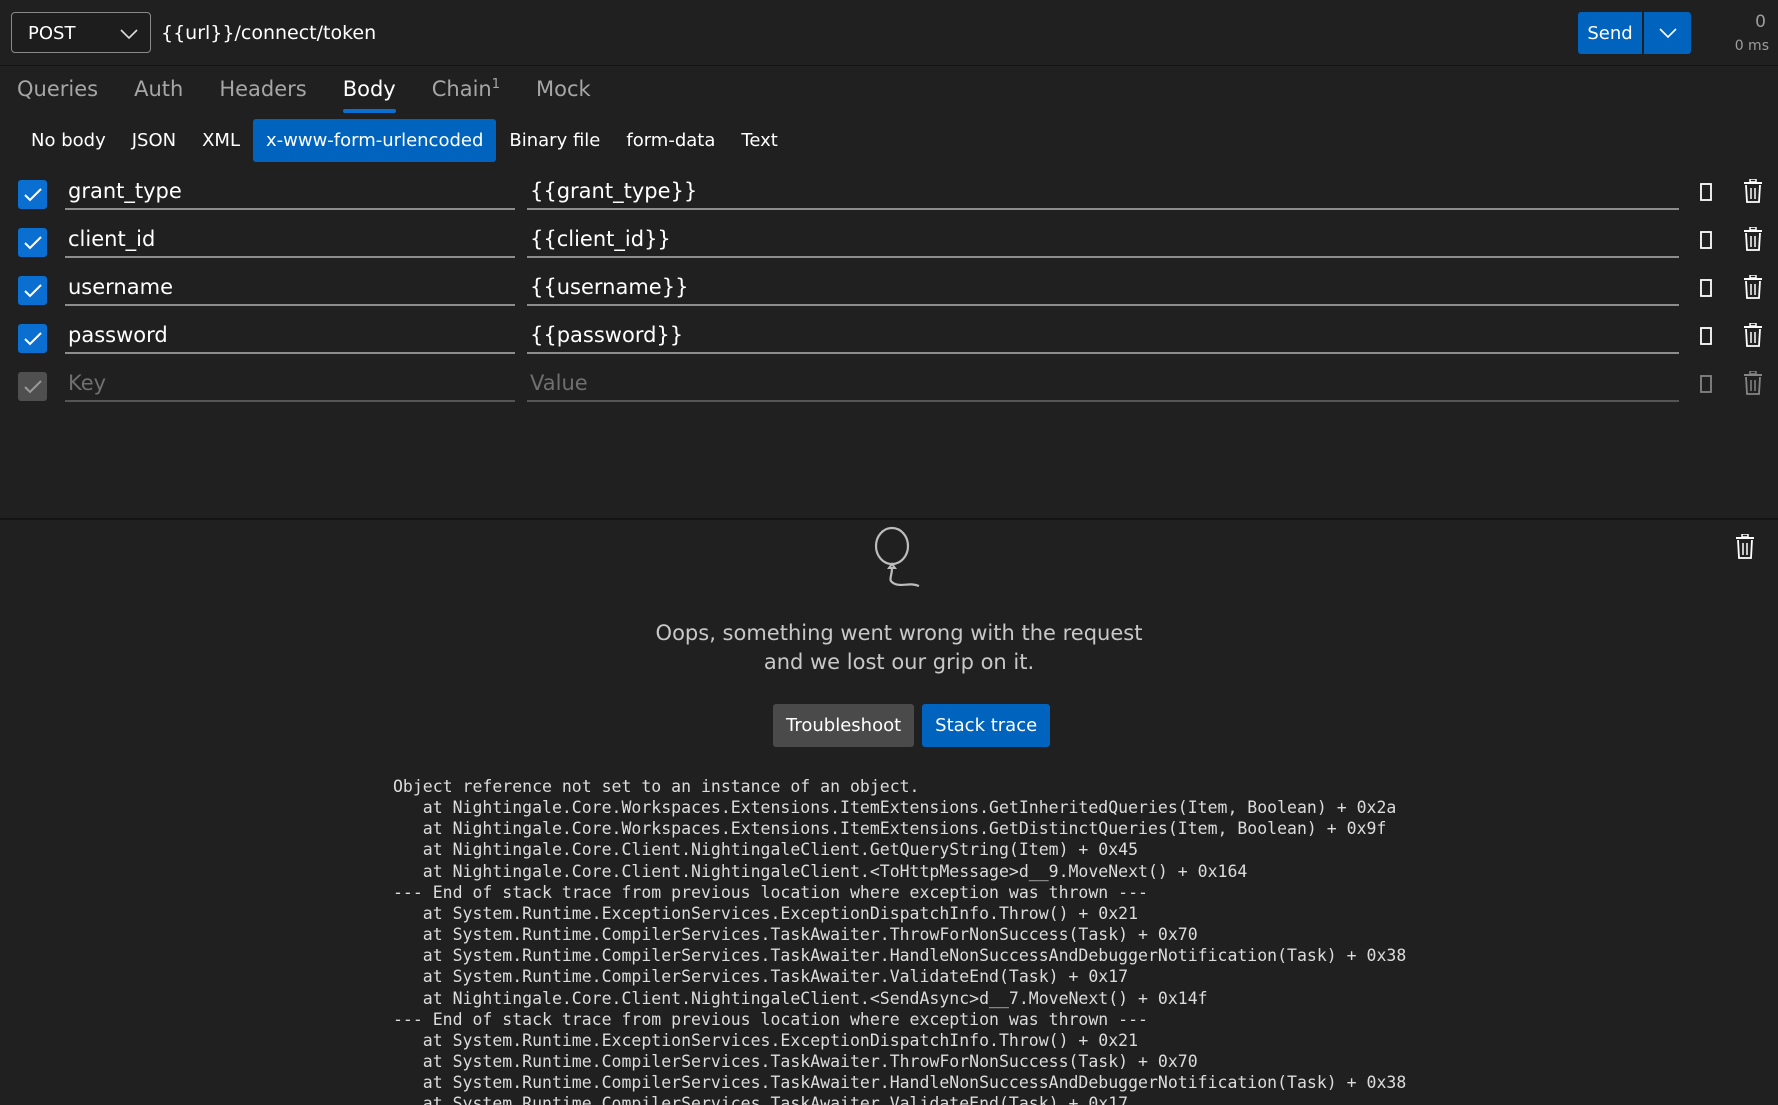 This screenshot has width=1778, height=1105. I want to click on tab-label: Mock, so click(563, 89).